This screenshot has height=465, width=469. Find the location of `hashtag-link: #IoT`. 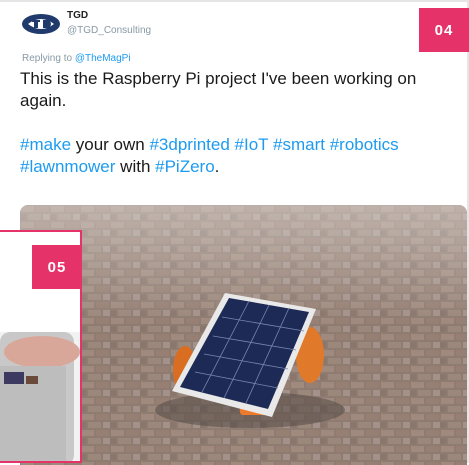

hashtag-link: #IoT is located at coordinates (252, 144).